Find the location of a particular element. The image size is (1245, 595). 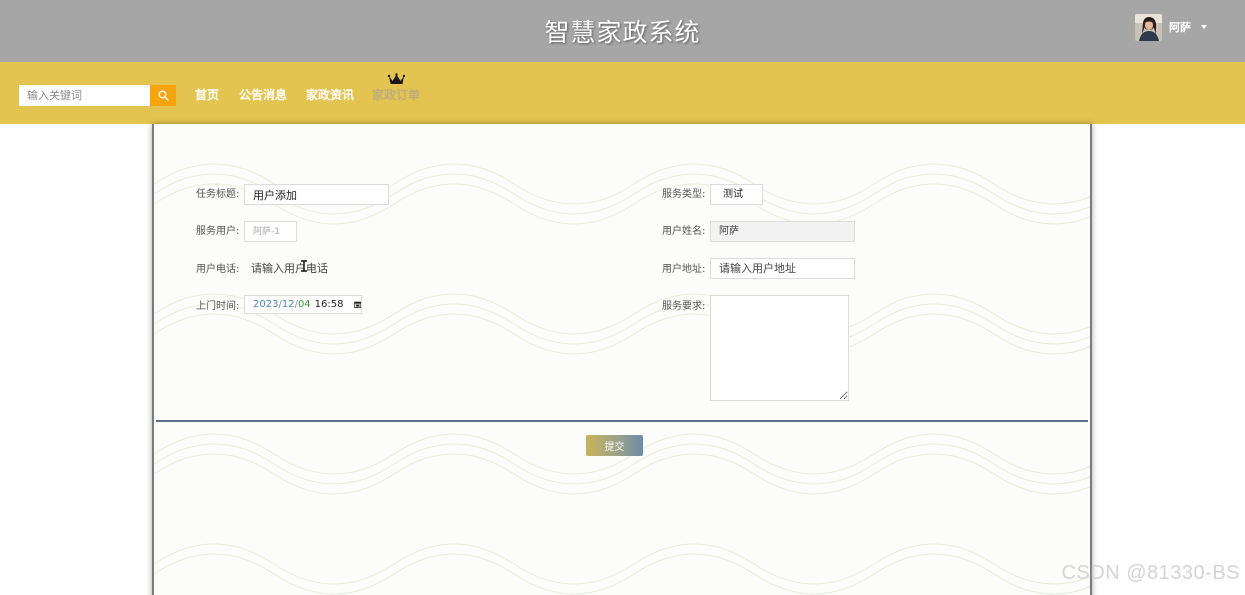

user-phone-label: 用户电话: is located at coordinates (218, 269).